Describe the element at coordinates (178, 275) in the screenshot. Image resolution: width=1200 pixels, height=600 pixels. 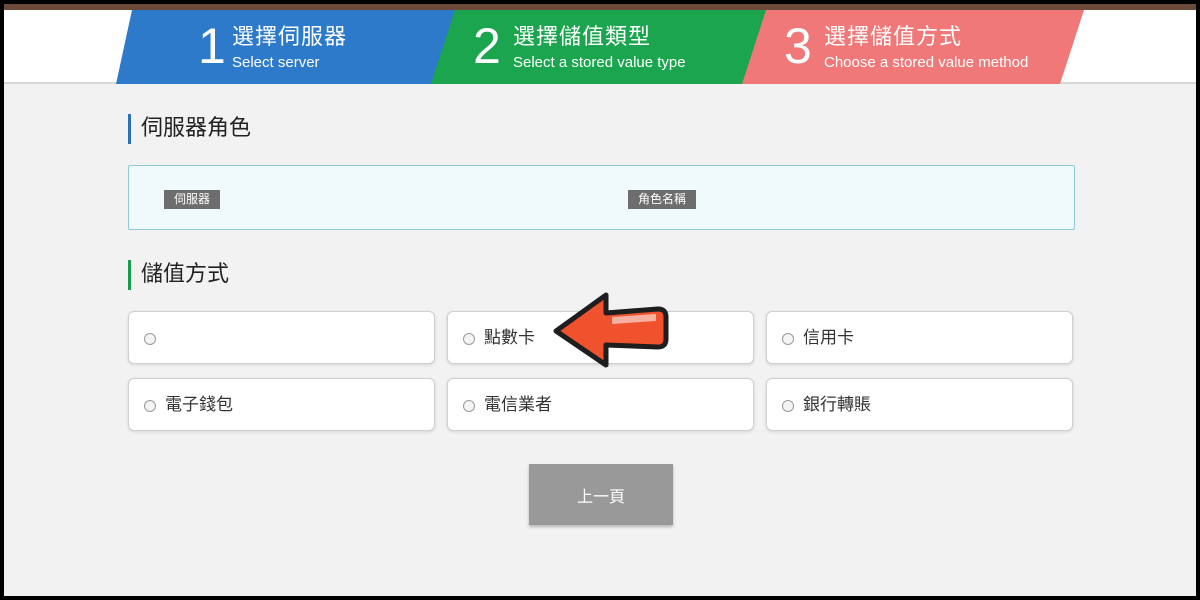
I see `payment-method-heading: 儲值方式` at that location.